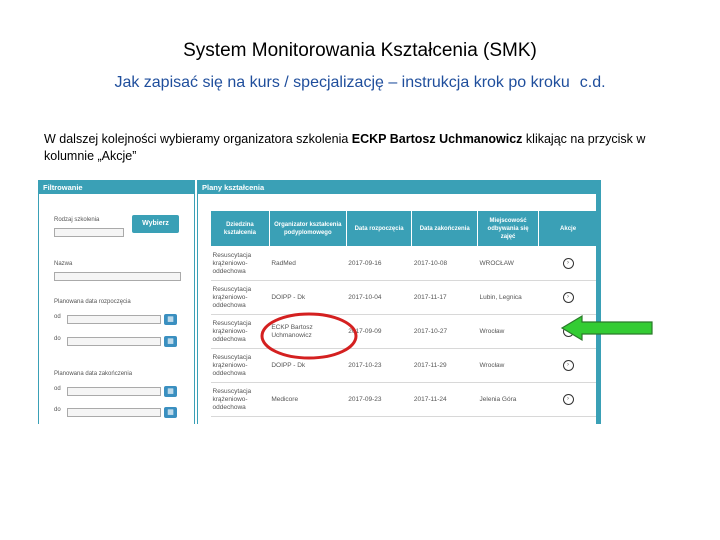 This screenshot has width=720, height=540. What do you see at coordinates (606, 328) in the screenshot?
I see `pointer-arrow-icon` at bounding box center [606, 328].